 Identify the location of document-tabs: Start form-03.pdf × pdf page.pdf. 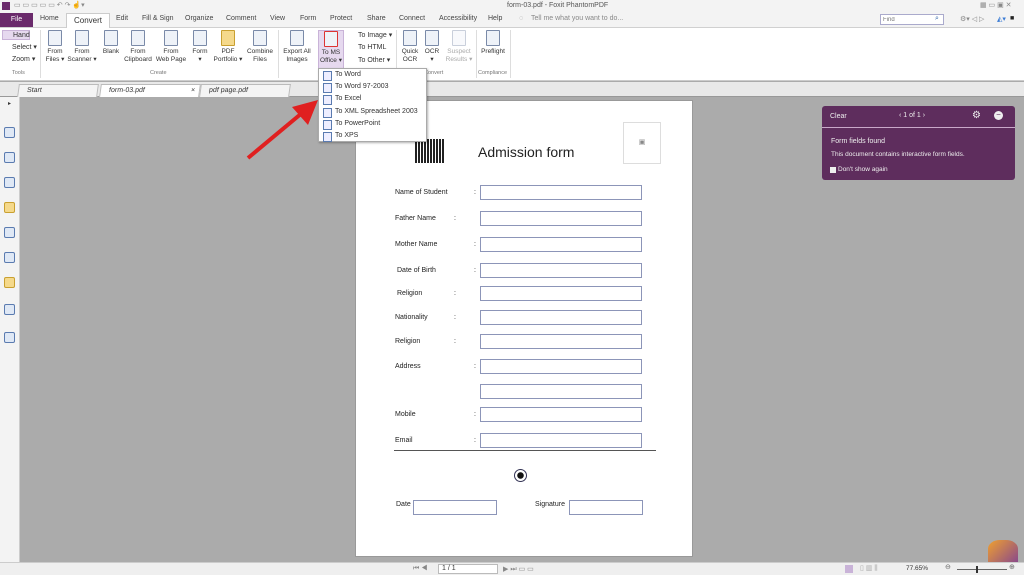
(512, 89).